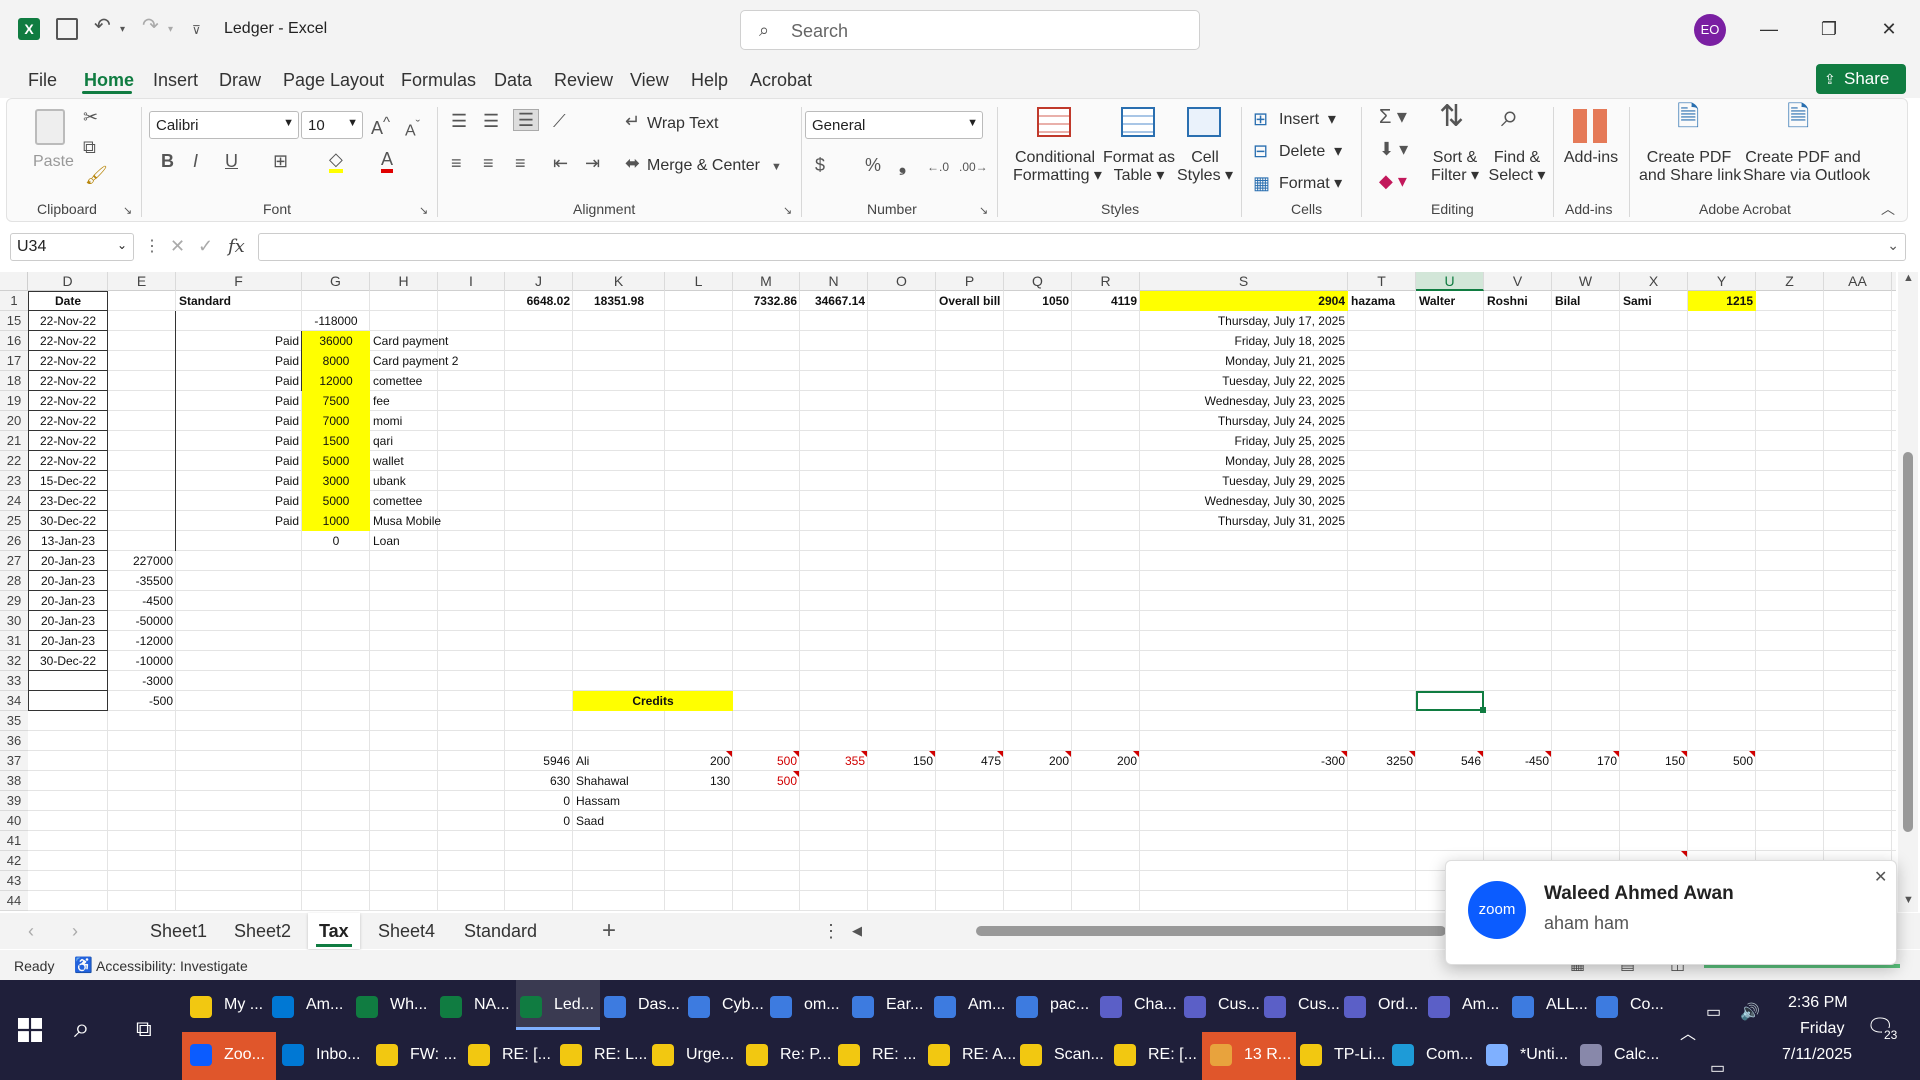 This screenshot has width=1920, height=1080. I want to click on row-header-18: 18, so click(14, 381).